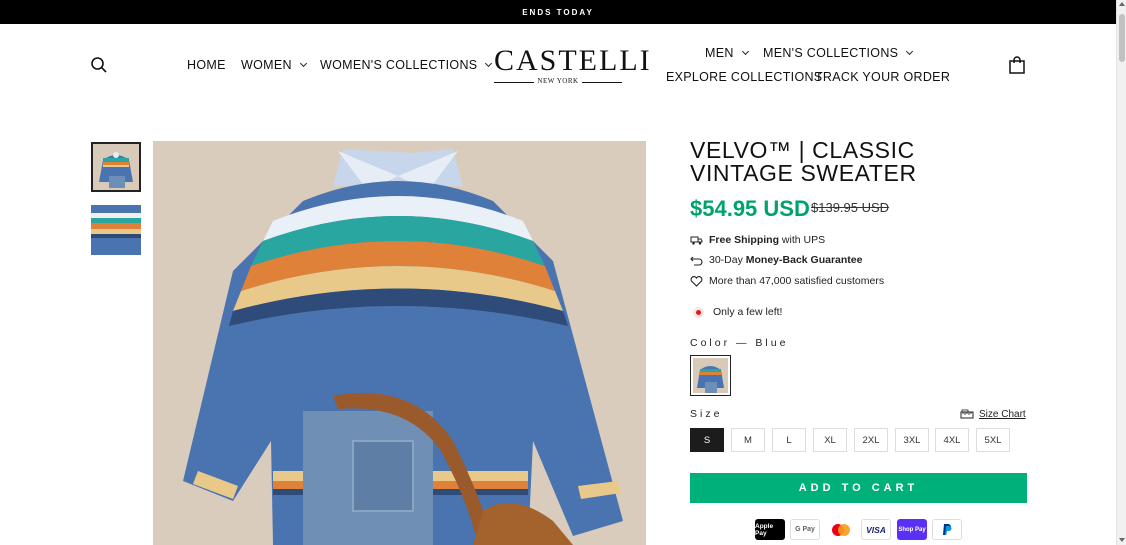 This screenshot has width=1126, height=545. What do you see at coordinates (696, 281) in the screenshot?
I see `heart-icon` at bounding box center [696, 281].